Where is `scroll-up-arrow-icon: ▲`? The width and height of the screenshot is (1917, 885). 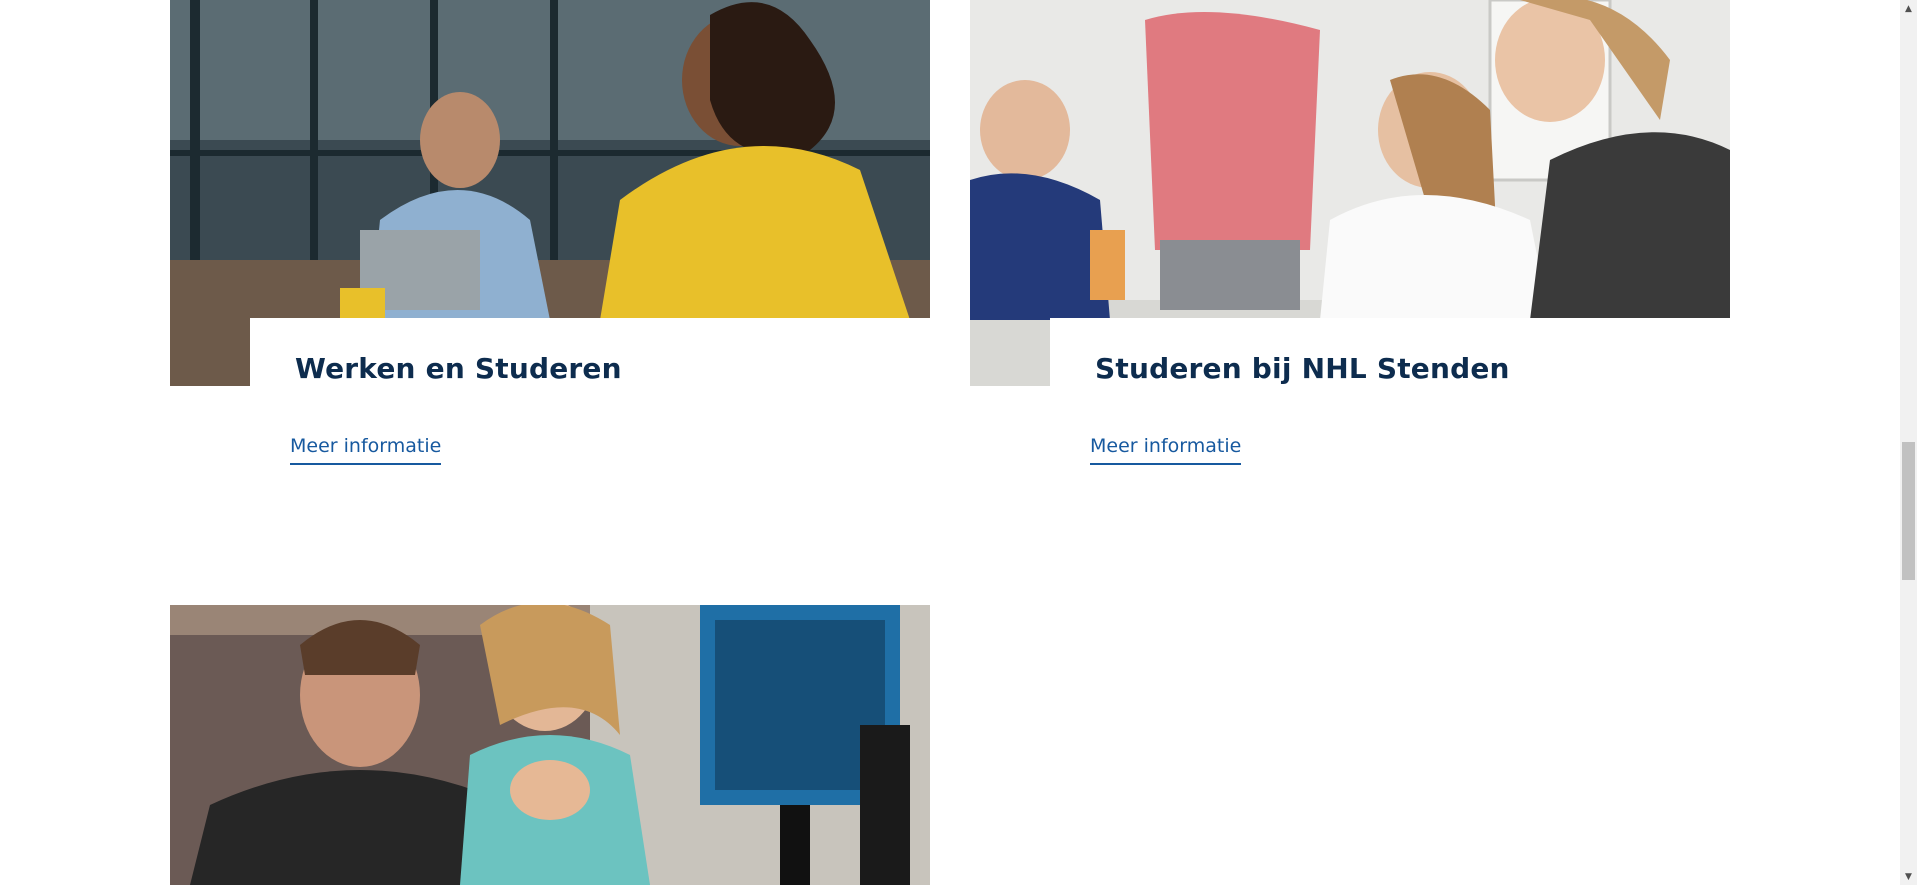 scroll-up-arrow-icon: ▲ is located at coordinates (1908, 8).